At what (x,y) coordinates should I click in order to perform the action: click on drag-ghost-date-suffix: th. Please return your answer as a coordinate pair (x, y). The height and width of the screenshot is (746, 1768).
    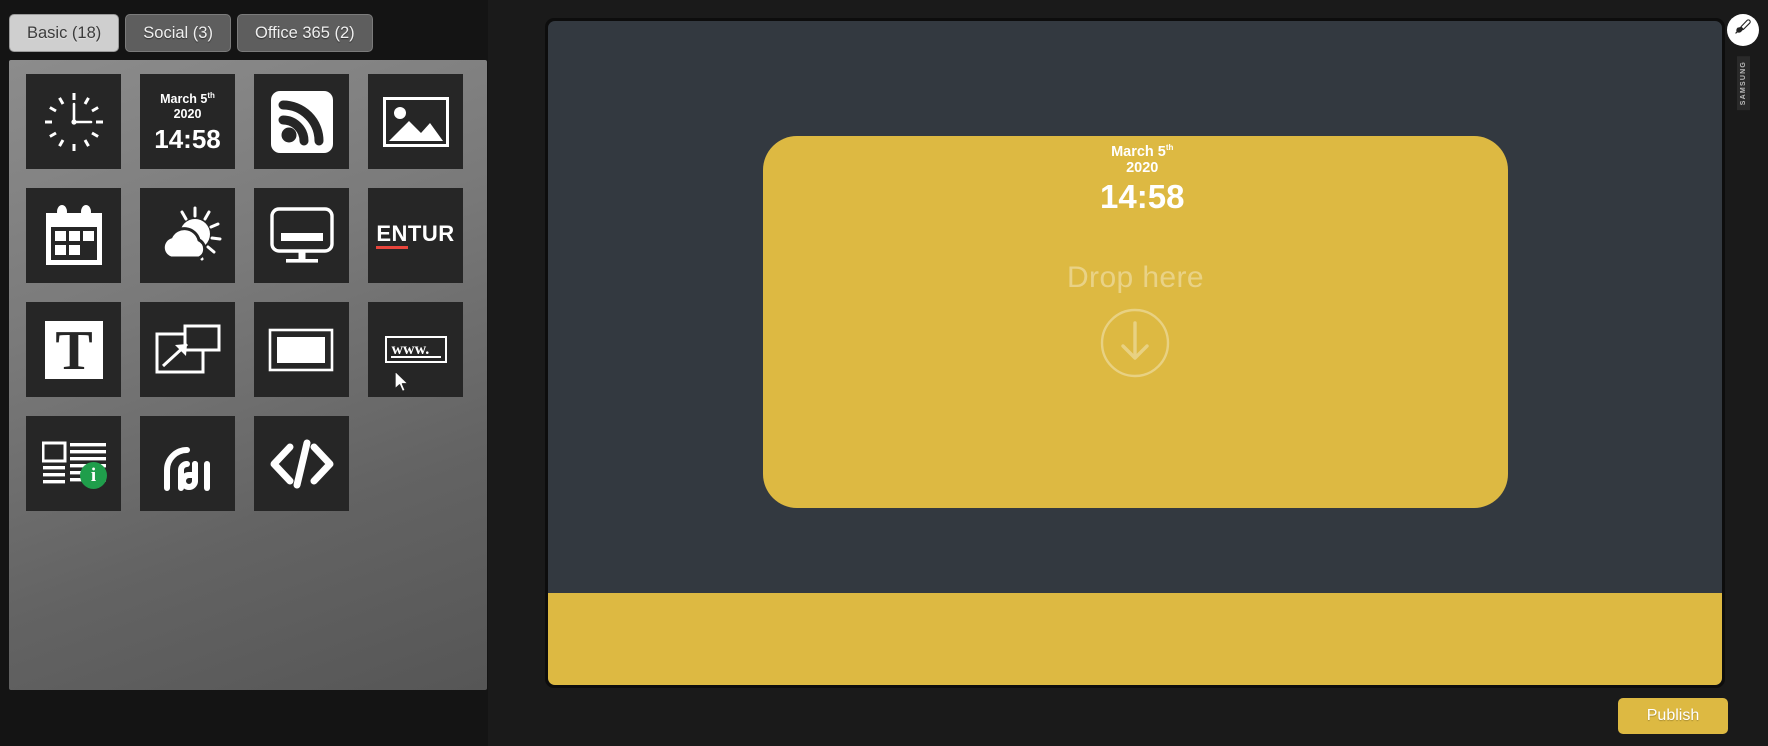
    Looking at the image, I should click on (1169, 147).